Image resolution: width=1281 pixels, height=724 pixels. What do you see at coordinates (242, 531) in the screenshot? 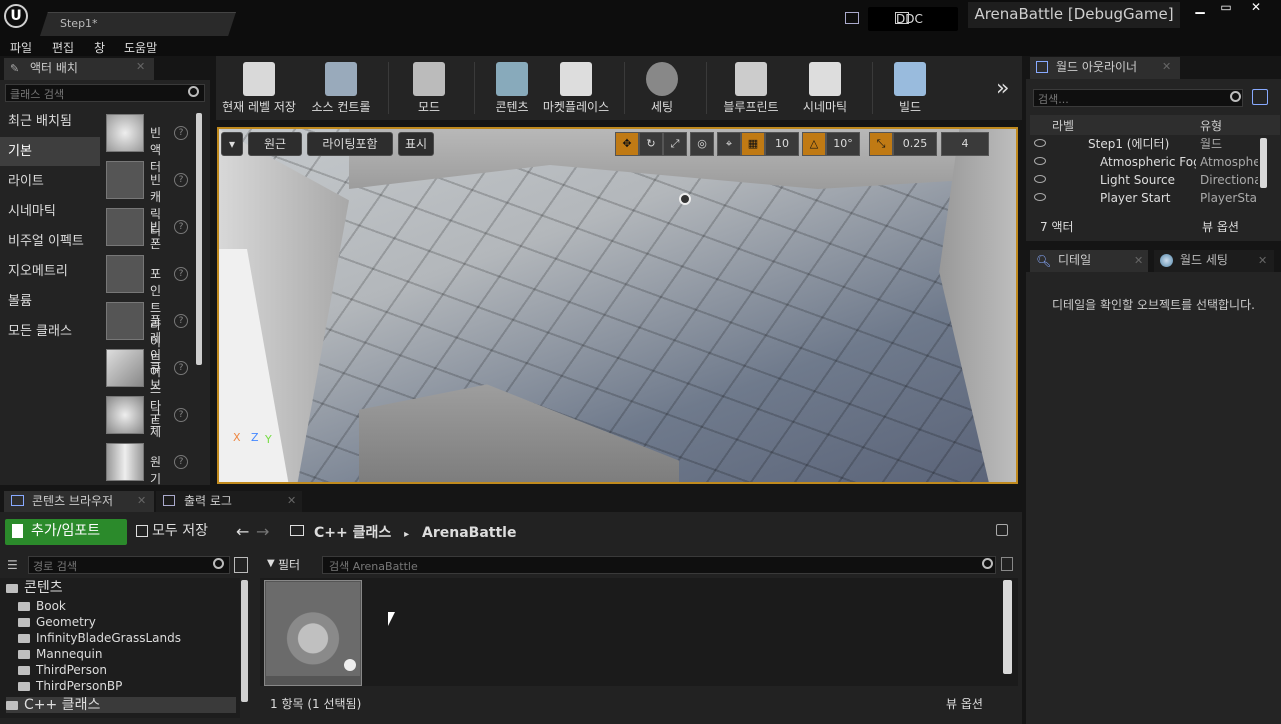
I see `back-arrow-icon: ←` at bounding box center [242, 531].